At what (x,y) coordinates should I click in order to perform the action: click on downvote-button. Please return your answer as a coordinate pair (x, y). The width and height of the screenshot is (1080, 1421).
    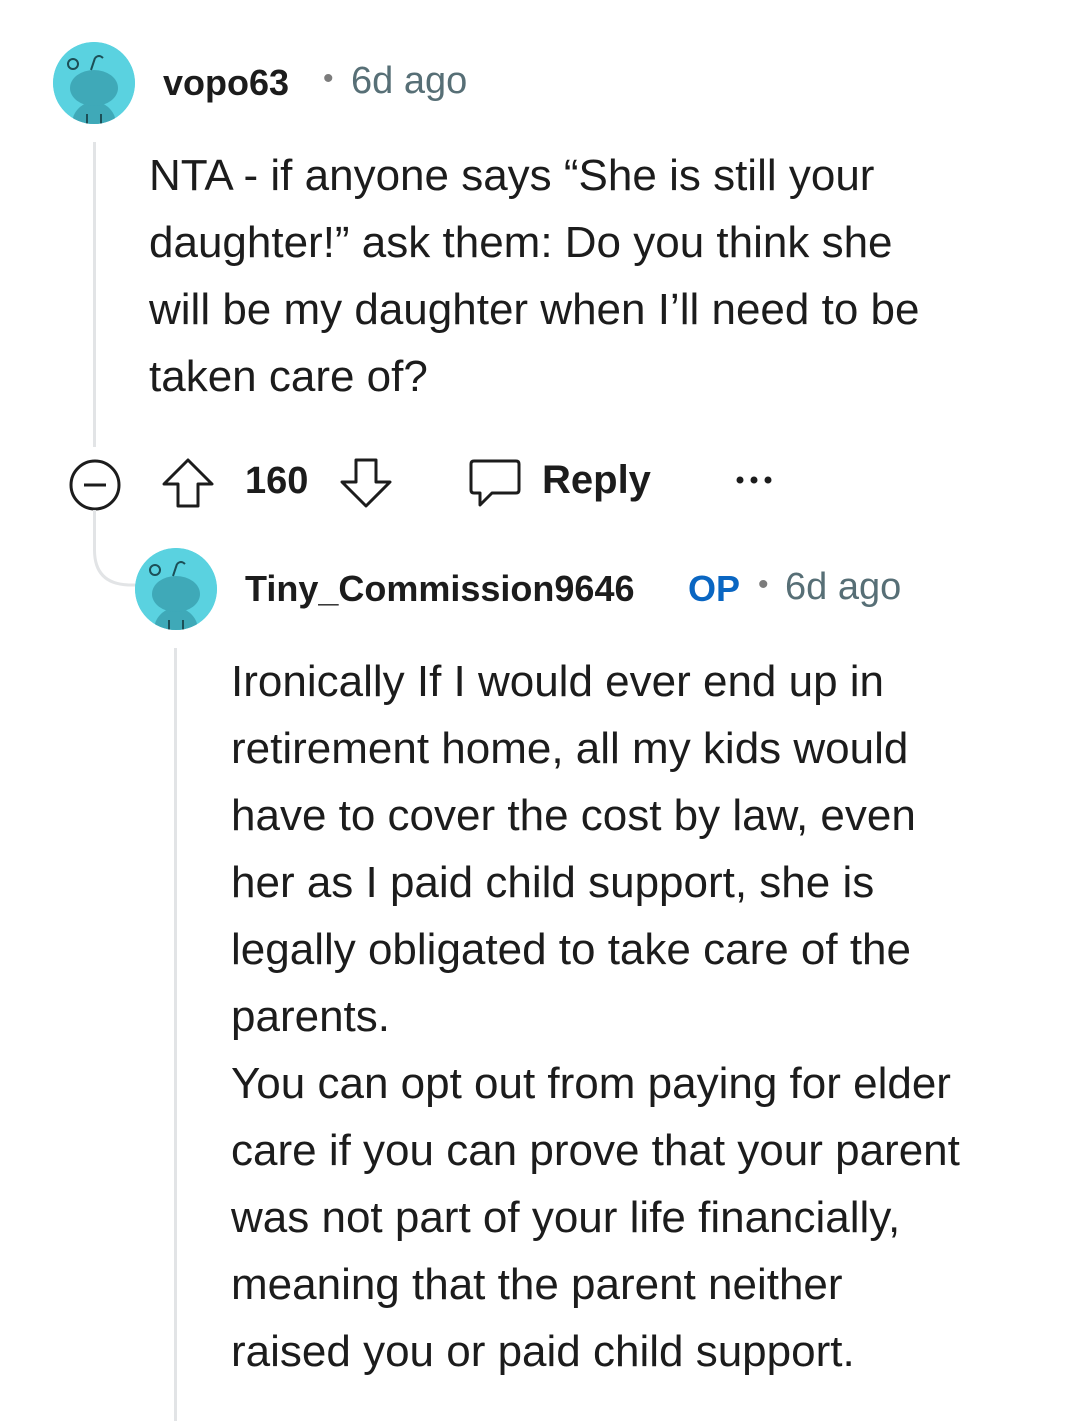
    Looking at the image, I should click on (366, 485).